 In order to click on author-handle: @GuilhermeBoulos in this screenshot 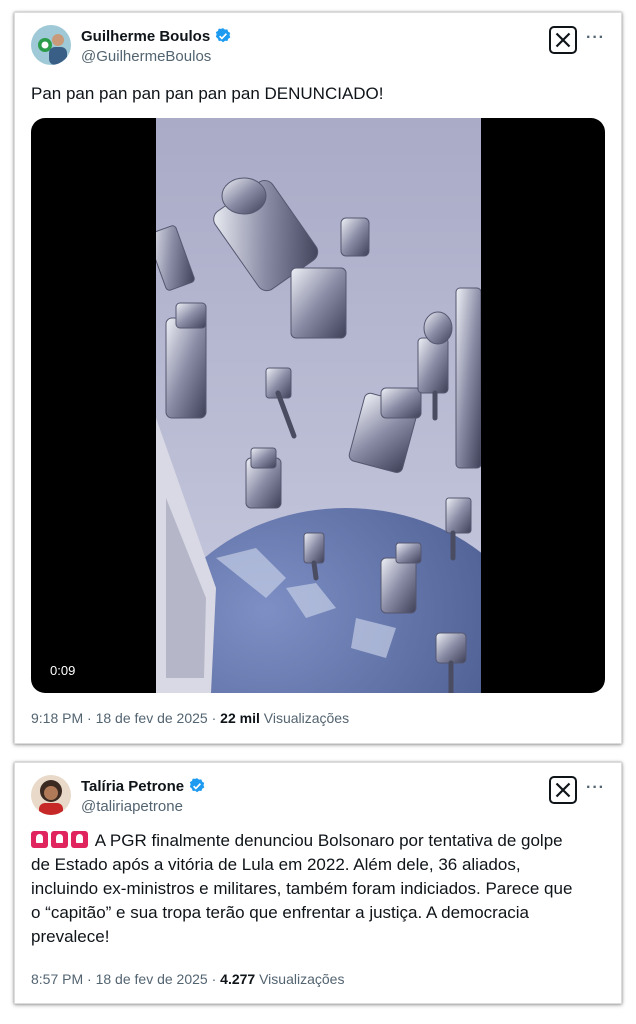, I will do `click(146, 56)`.